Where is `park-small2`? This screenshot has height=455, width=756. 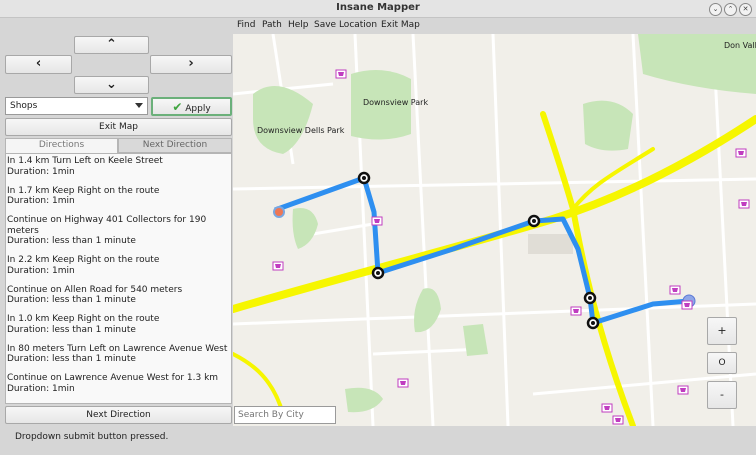 park-small2 is located at coordinates (475, 340).